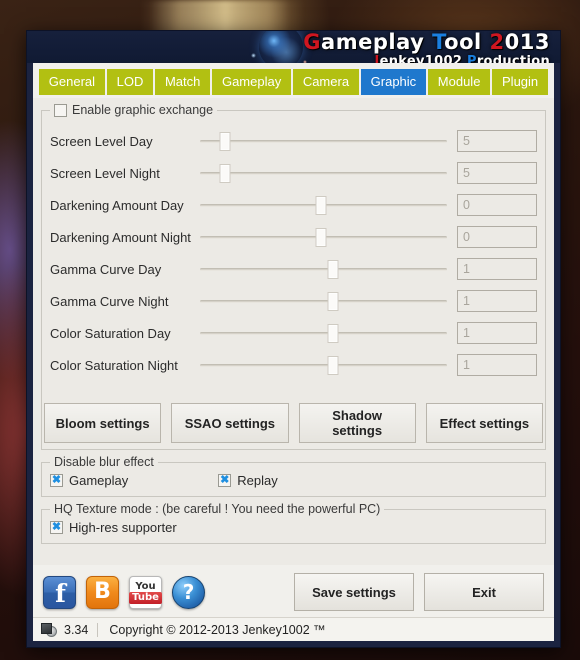 Image resolution: width=580 pixels, height=660 pixels. Describe the element at coordinates (56, 527) in the screenshot. I see `hq-texture-checkbox-high-res-supporter` at that location.